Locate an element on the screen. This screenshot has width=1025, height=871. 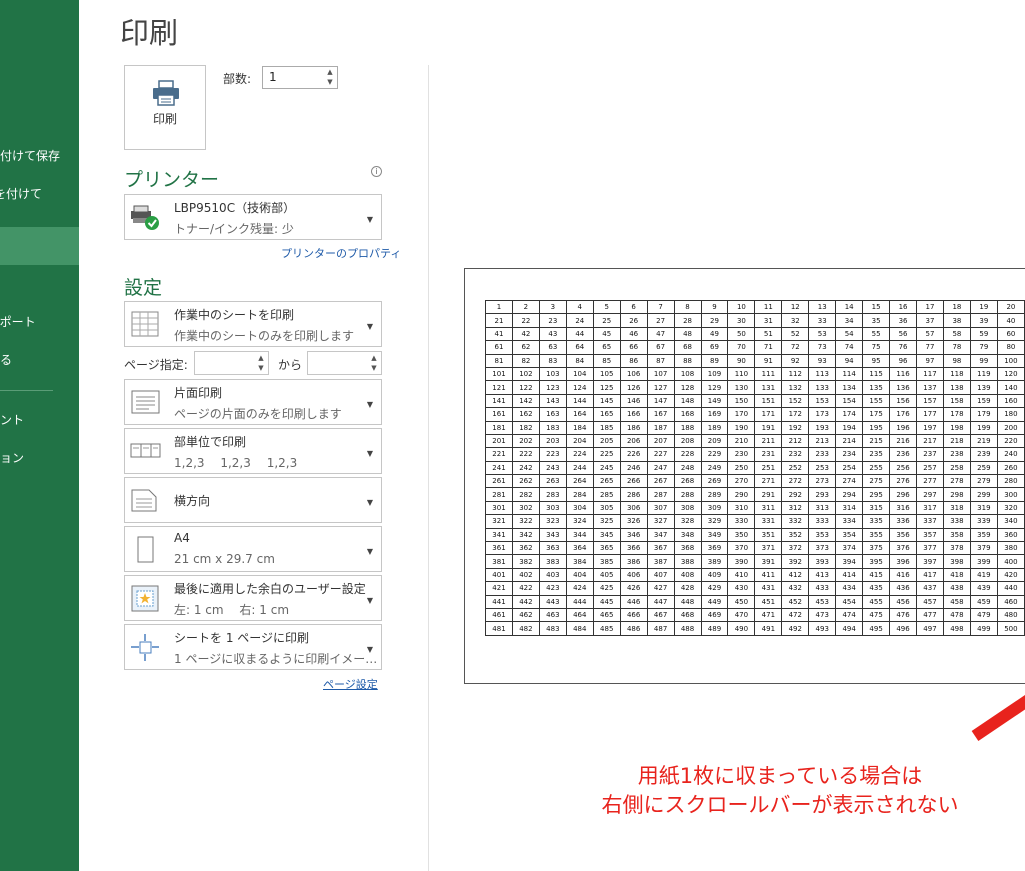
grid-cell: 23 is located at coordinates (552, 320).